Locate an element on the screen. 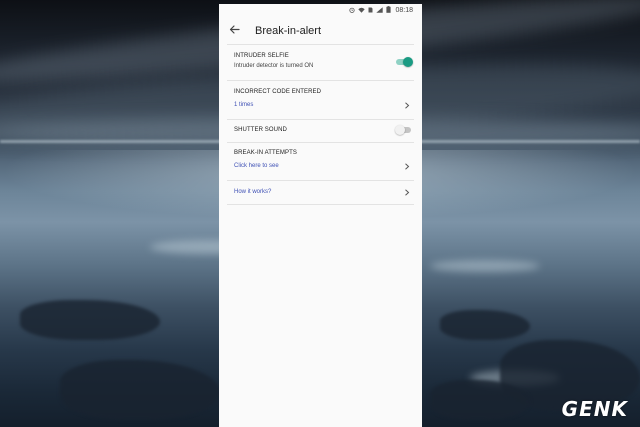 The image size is (640, 427). intruder-selfie-title: INTRUDER SELFIE is located at coordinates (261, 56).